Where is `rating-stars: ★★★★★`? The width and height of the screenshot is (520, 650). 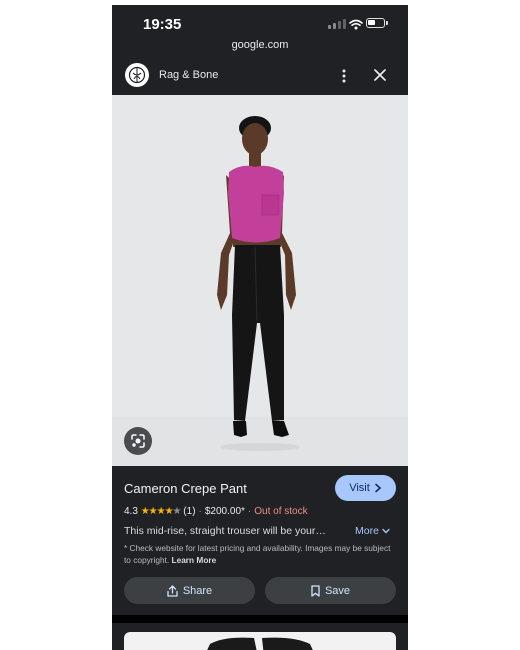 rating-stars: ★★★★★ is located at coordinates (161, 511).